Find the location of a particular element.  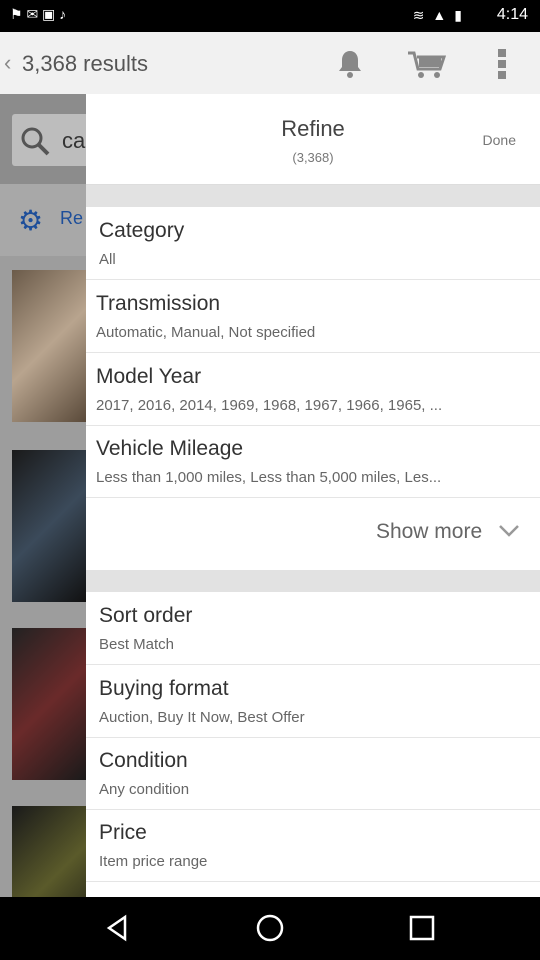

filter-label: Transmission is located at coordinates (158, 303).